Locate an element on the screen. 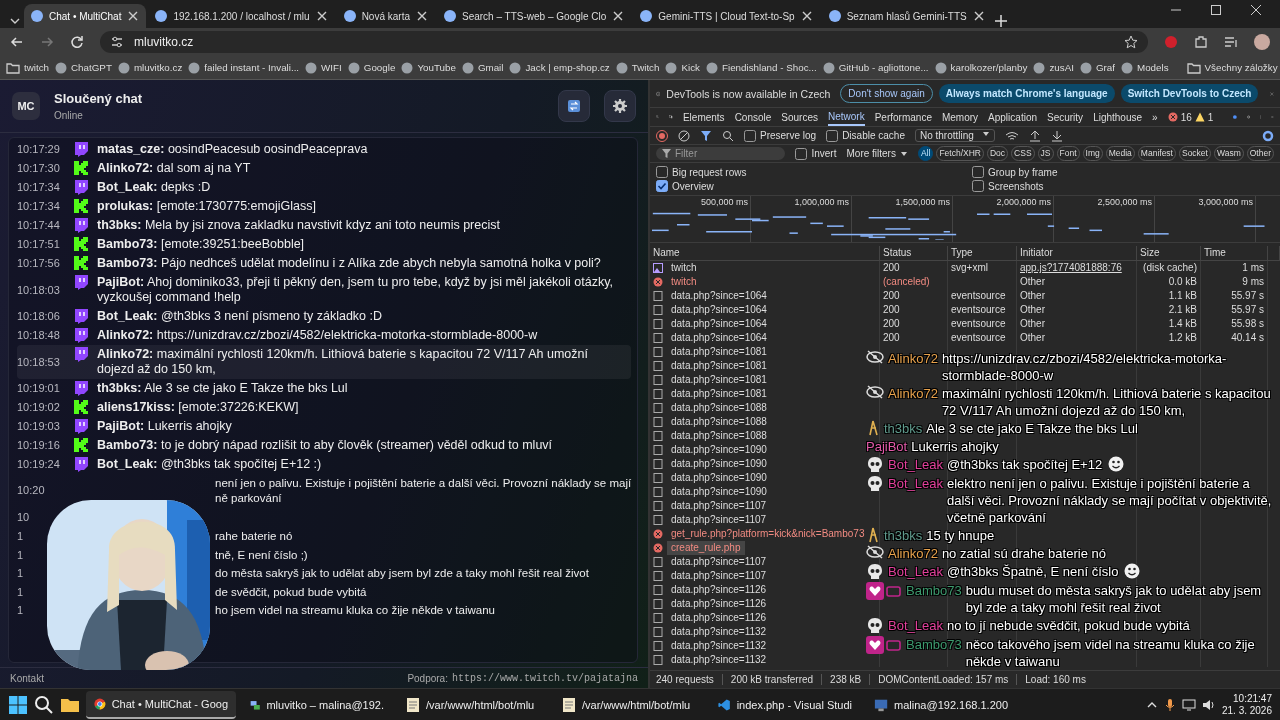  taskbar-app: Chat • MultiChat - Goog is located at coordinates (161, 704).